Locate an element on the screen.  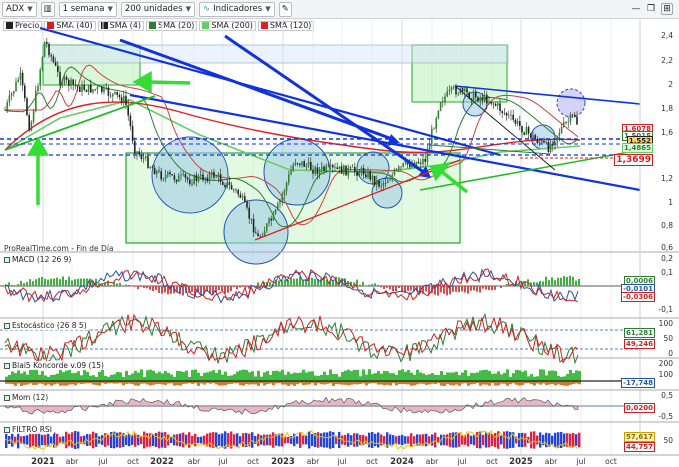
panel-title-momentum: Mom (12) is located at coordinates (26, 397).